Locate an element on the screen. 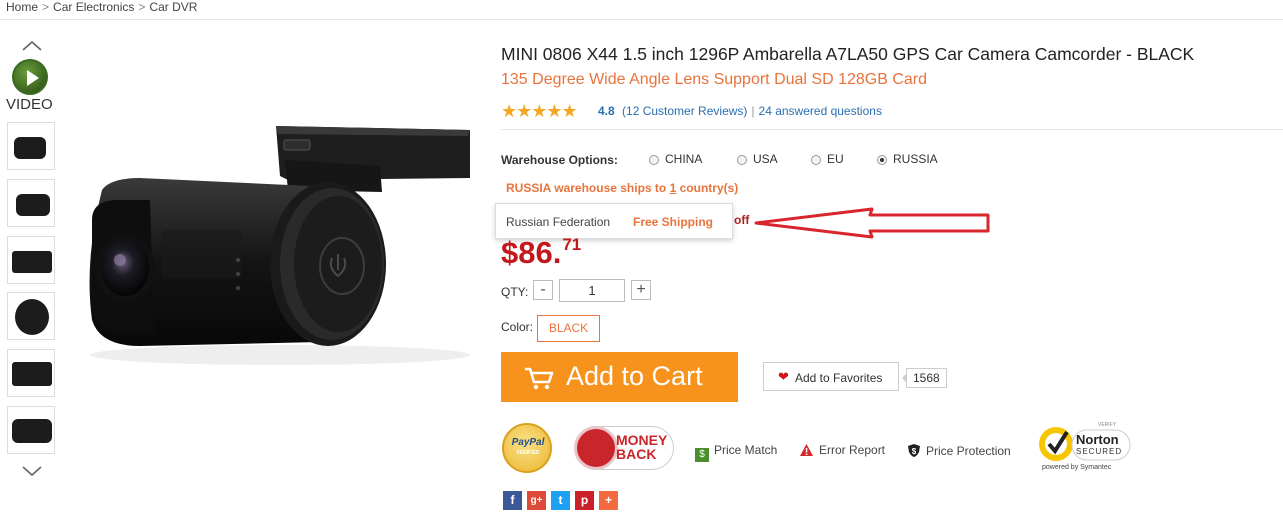 This screenshot has width=1283, height=523. warning-icon is located at coordinates (806, 450).